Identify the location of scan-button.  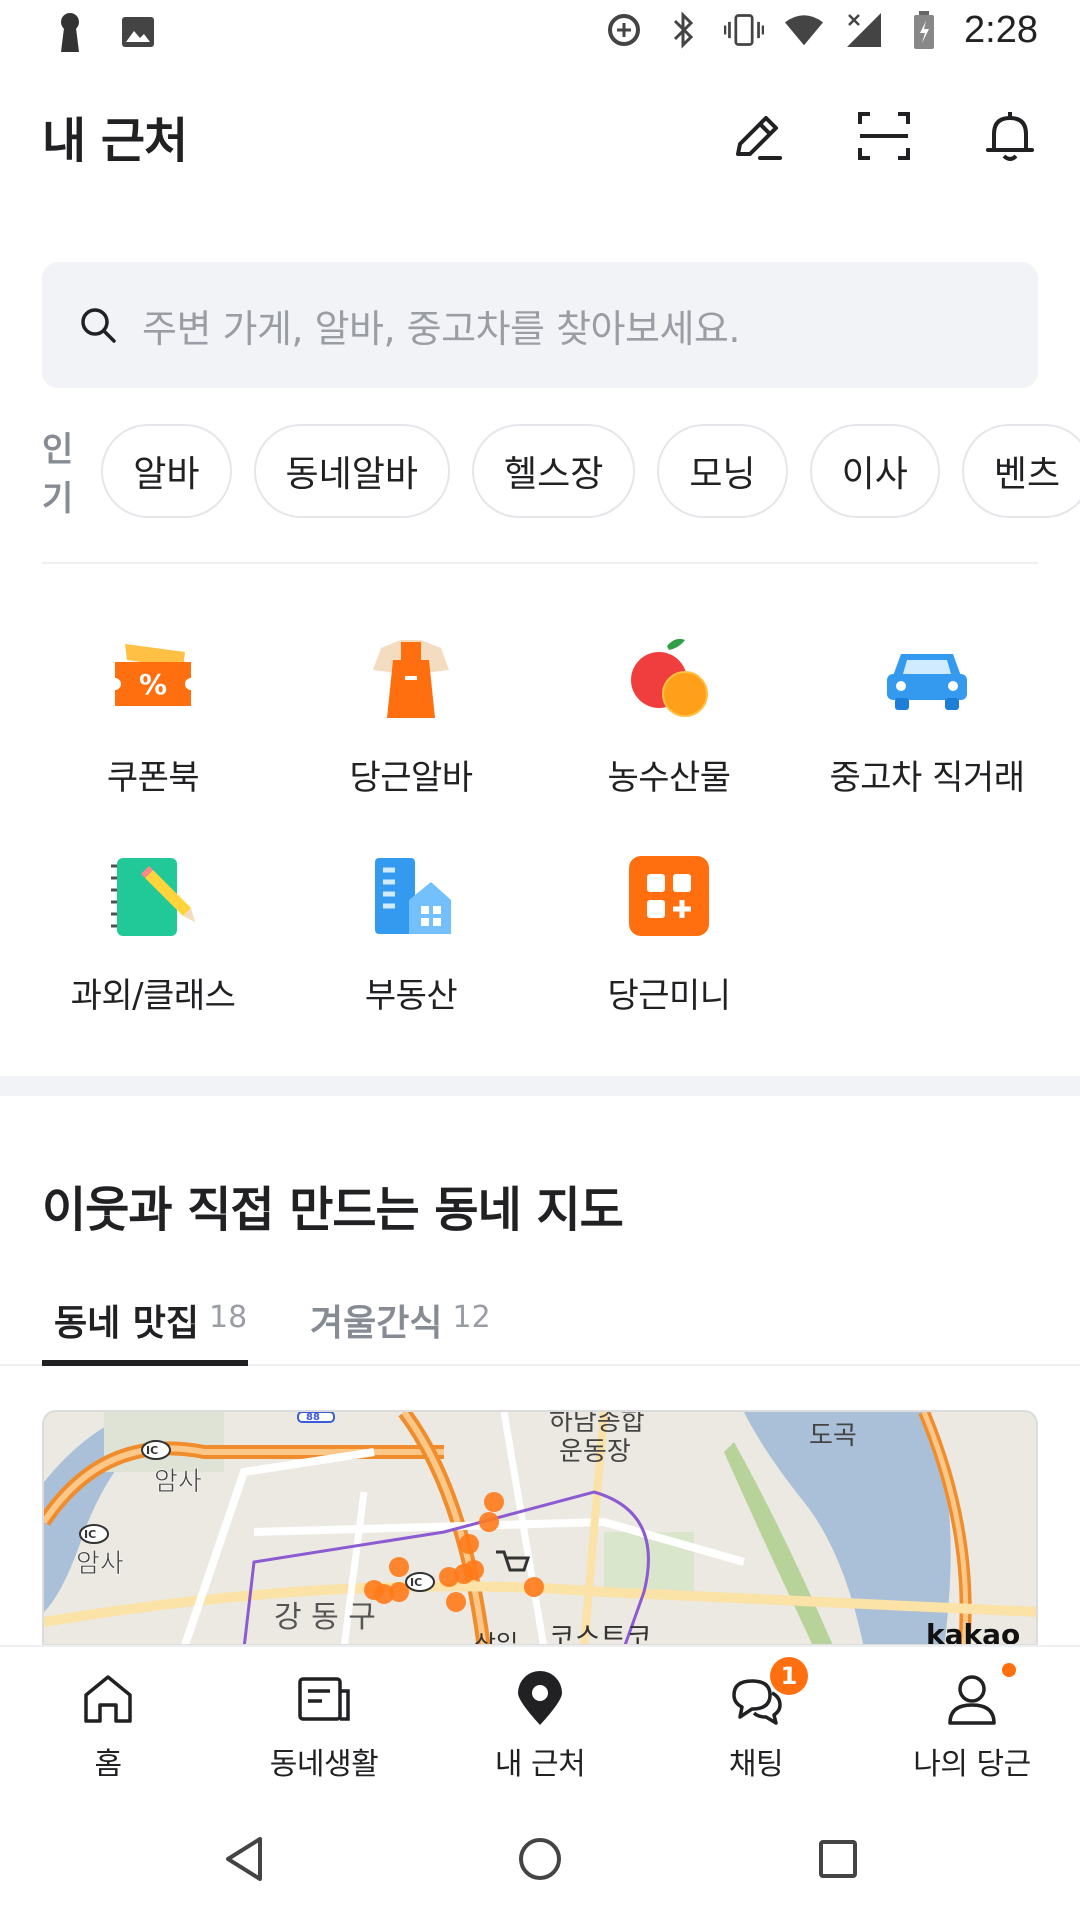
(884, 136).